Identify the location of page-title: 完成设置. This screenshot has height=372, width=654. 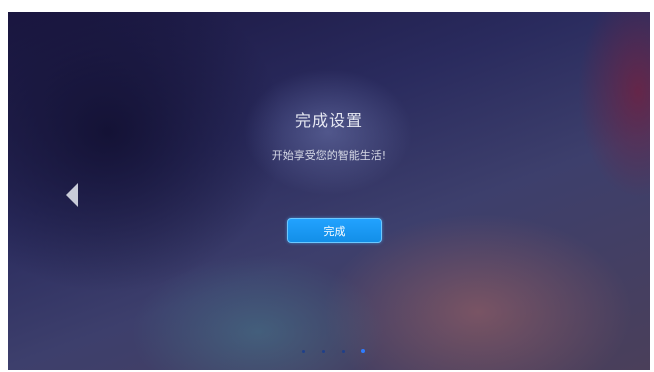
(328, 120).